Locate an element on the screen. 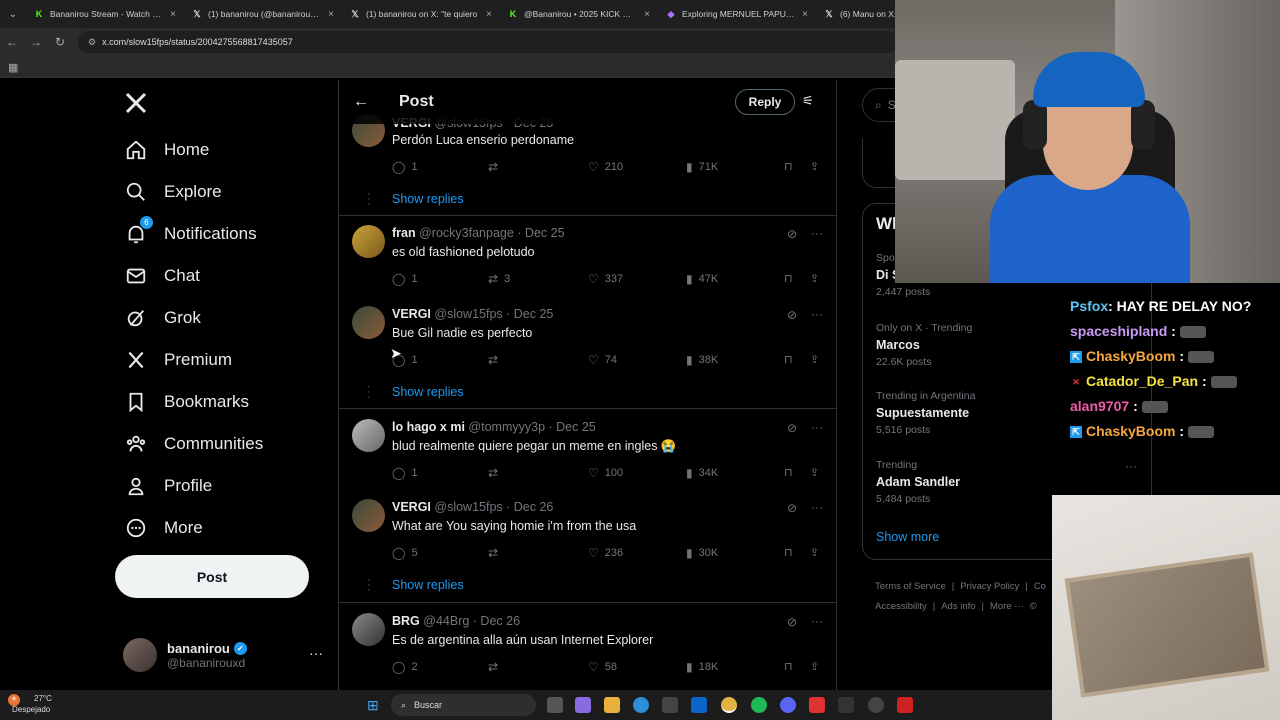  like-action: ♡ 58 is located at coordinates (602, 667).